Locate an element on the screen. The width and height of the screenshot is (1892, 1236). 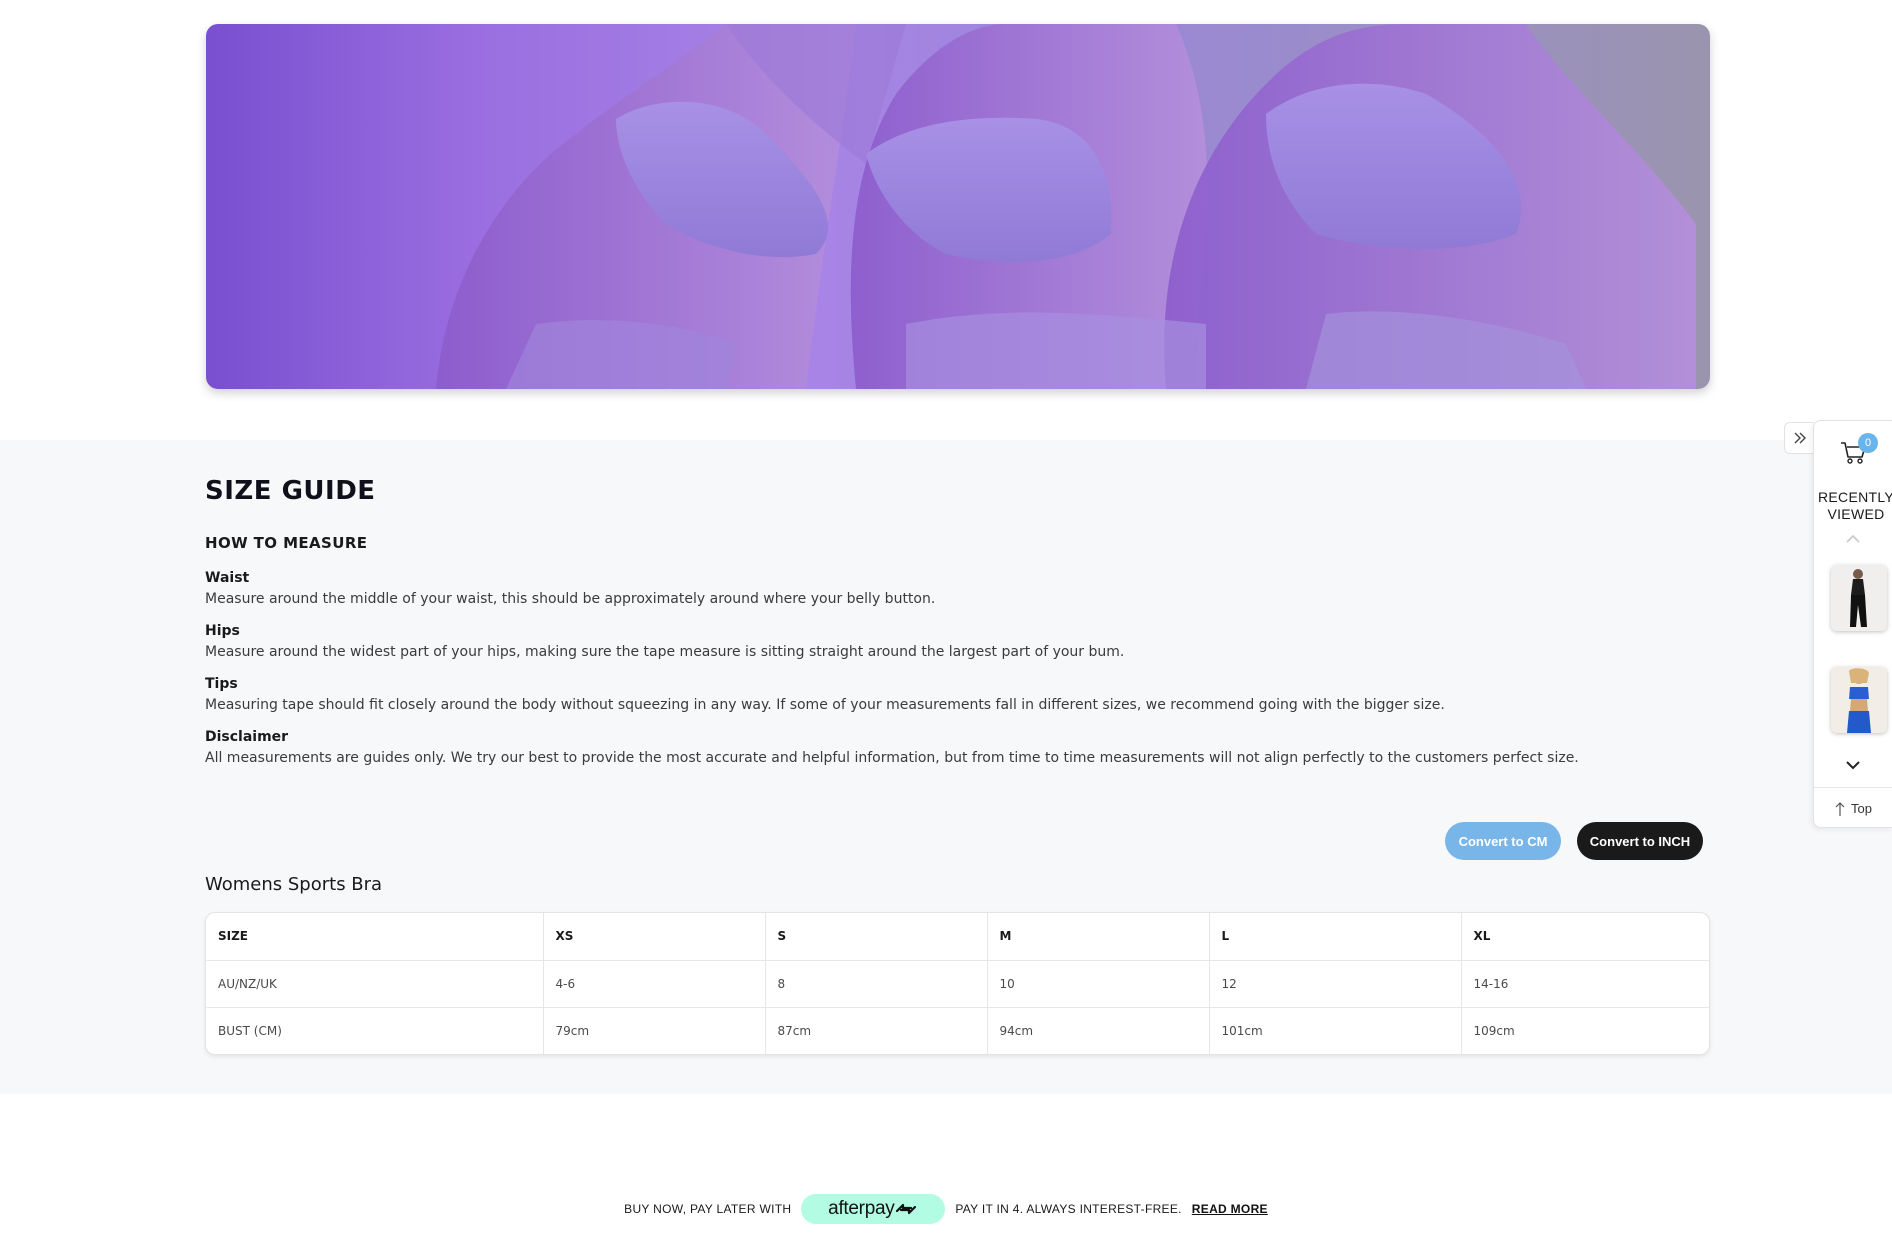
table-cell: BUST (CM) is located at coordinates (375, 1030).